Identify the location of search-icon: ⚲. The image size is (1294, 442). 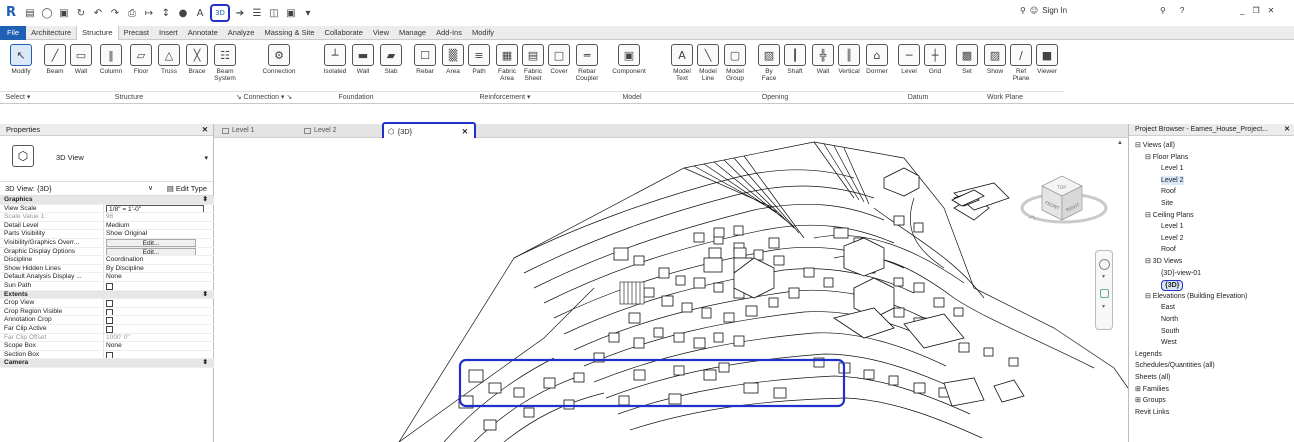
(1023, 10).